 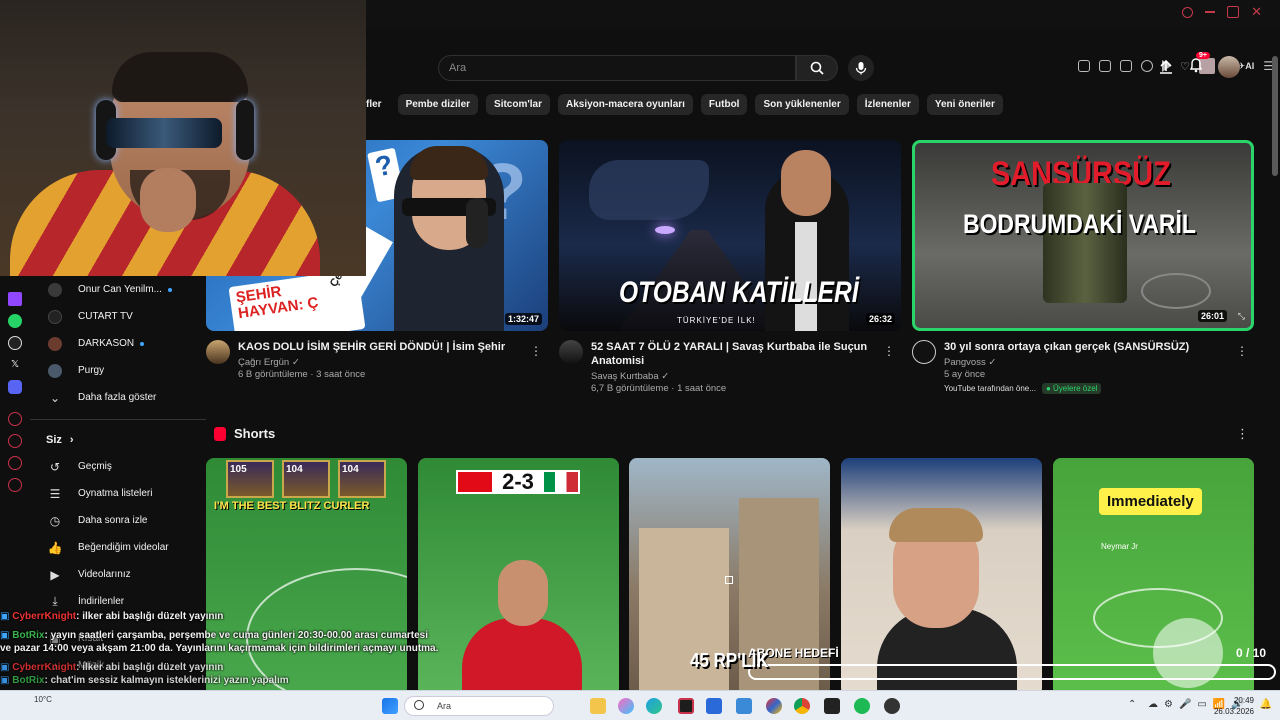 I want to click on minimize-icon, so click(x=1210, y=12).